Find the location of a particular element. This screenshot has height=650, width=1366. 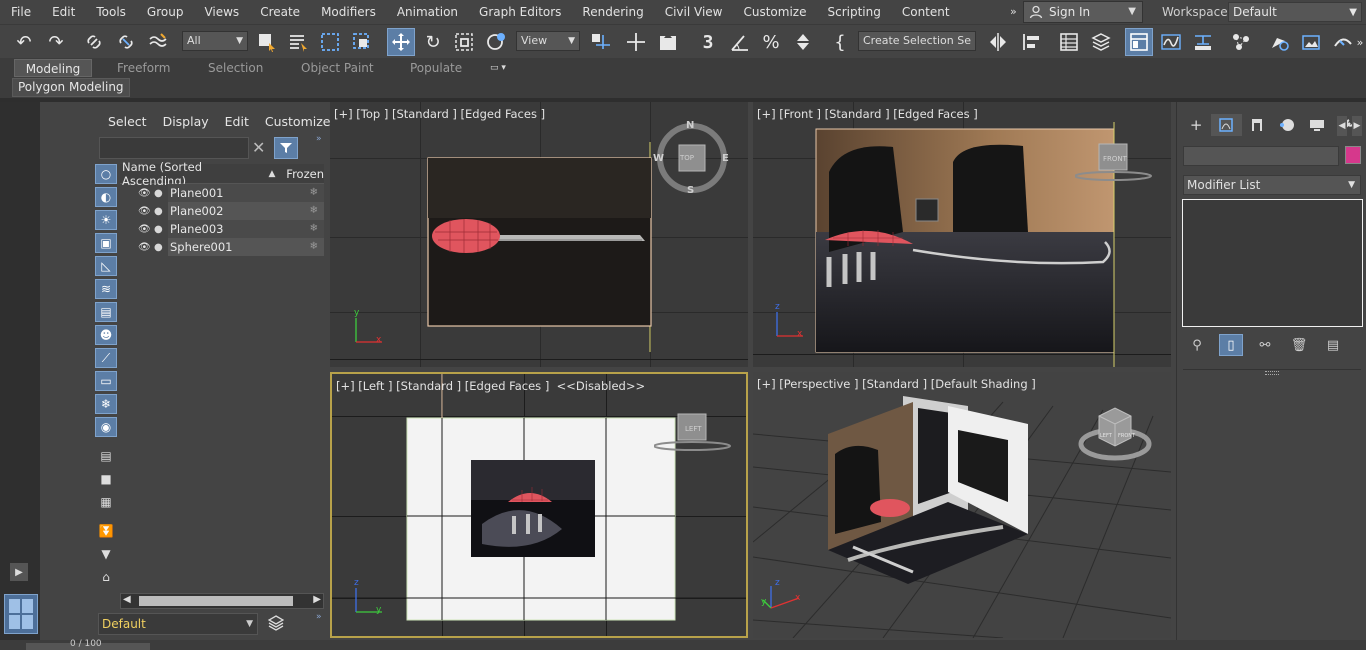

menu-graph-editors: Graph Editors is located at coordinates (519, 12).